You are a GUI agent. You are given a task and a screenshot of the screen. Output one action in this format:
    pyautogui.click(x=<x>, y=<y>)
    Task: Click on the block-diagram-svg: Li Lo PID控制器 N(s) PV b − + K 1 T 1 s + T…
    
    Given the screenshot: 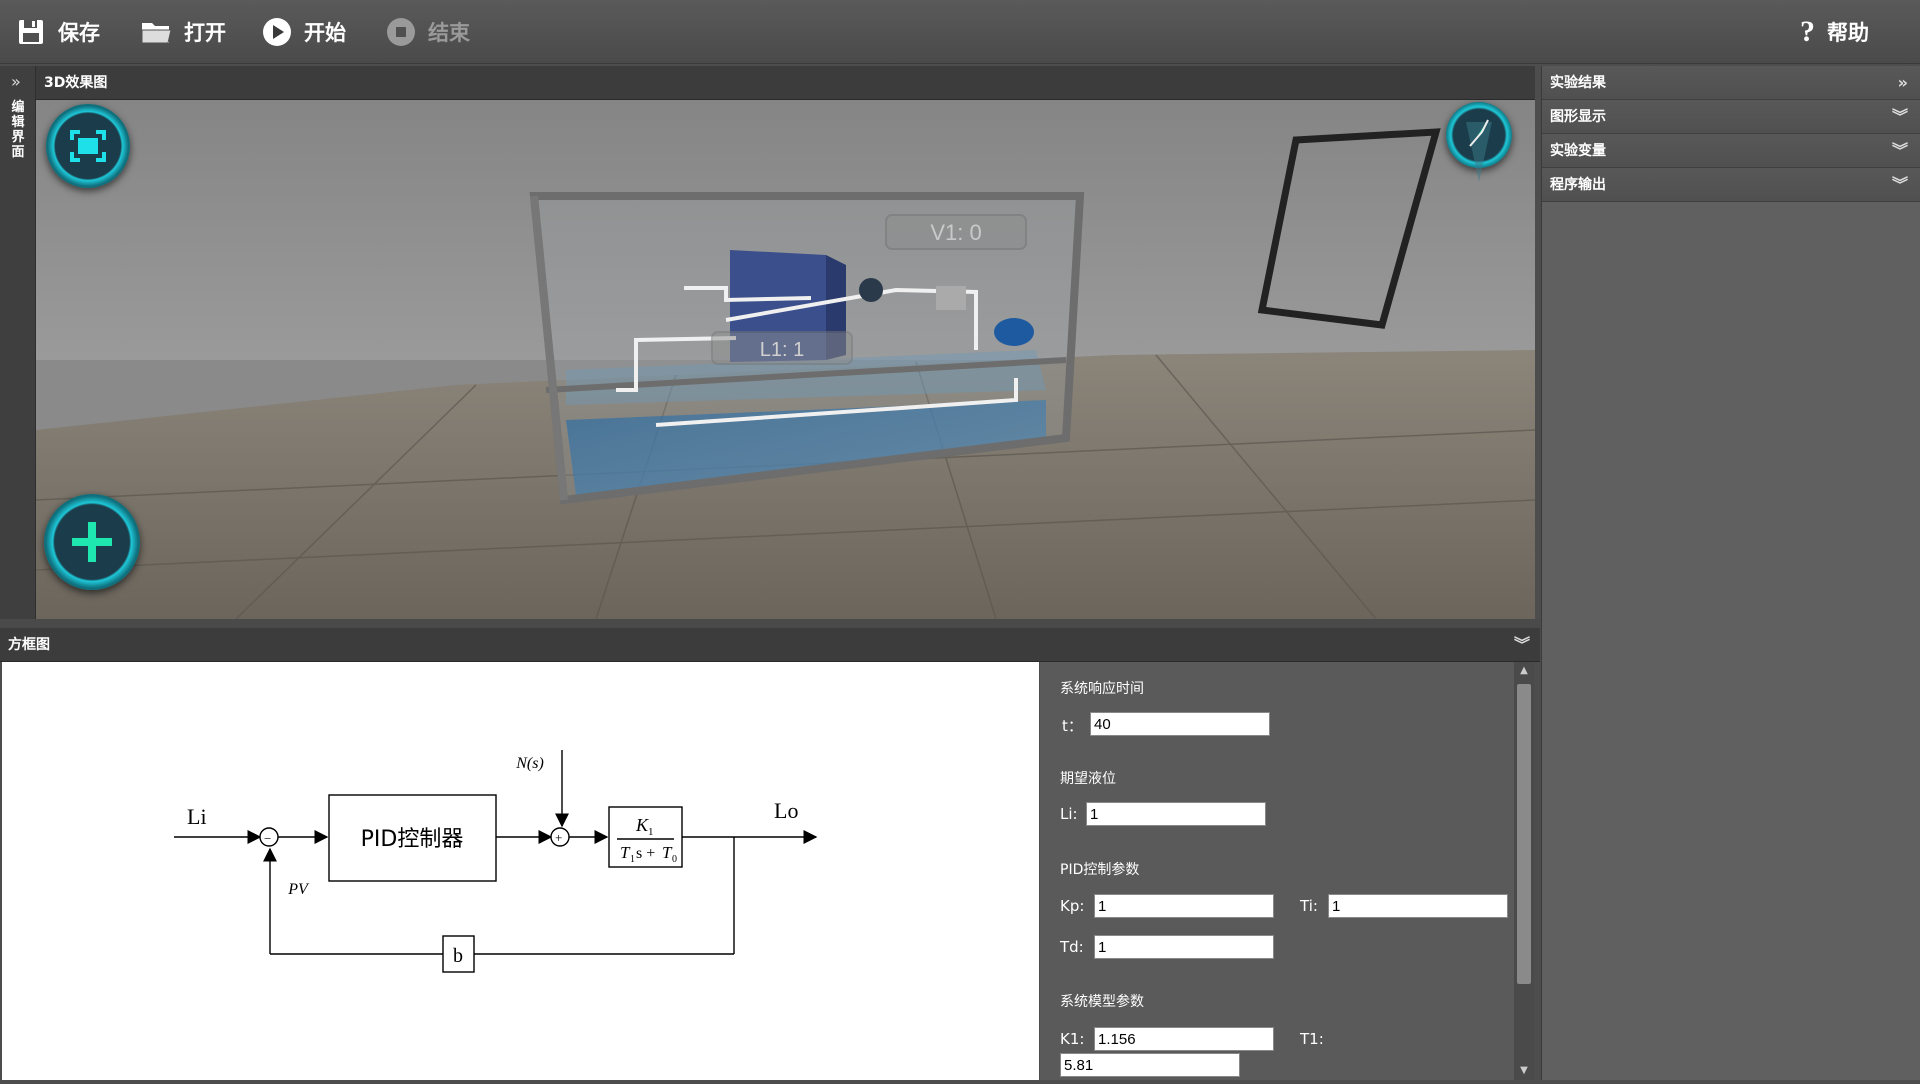 What is the action you would take?
    pyautogui.click(x=496, y=861)
    